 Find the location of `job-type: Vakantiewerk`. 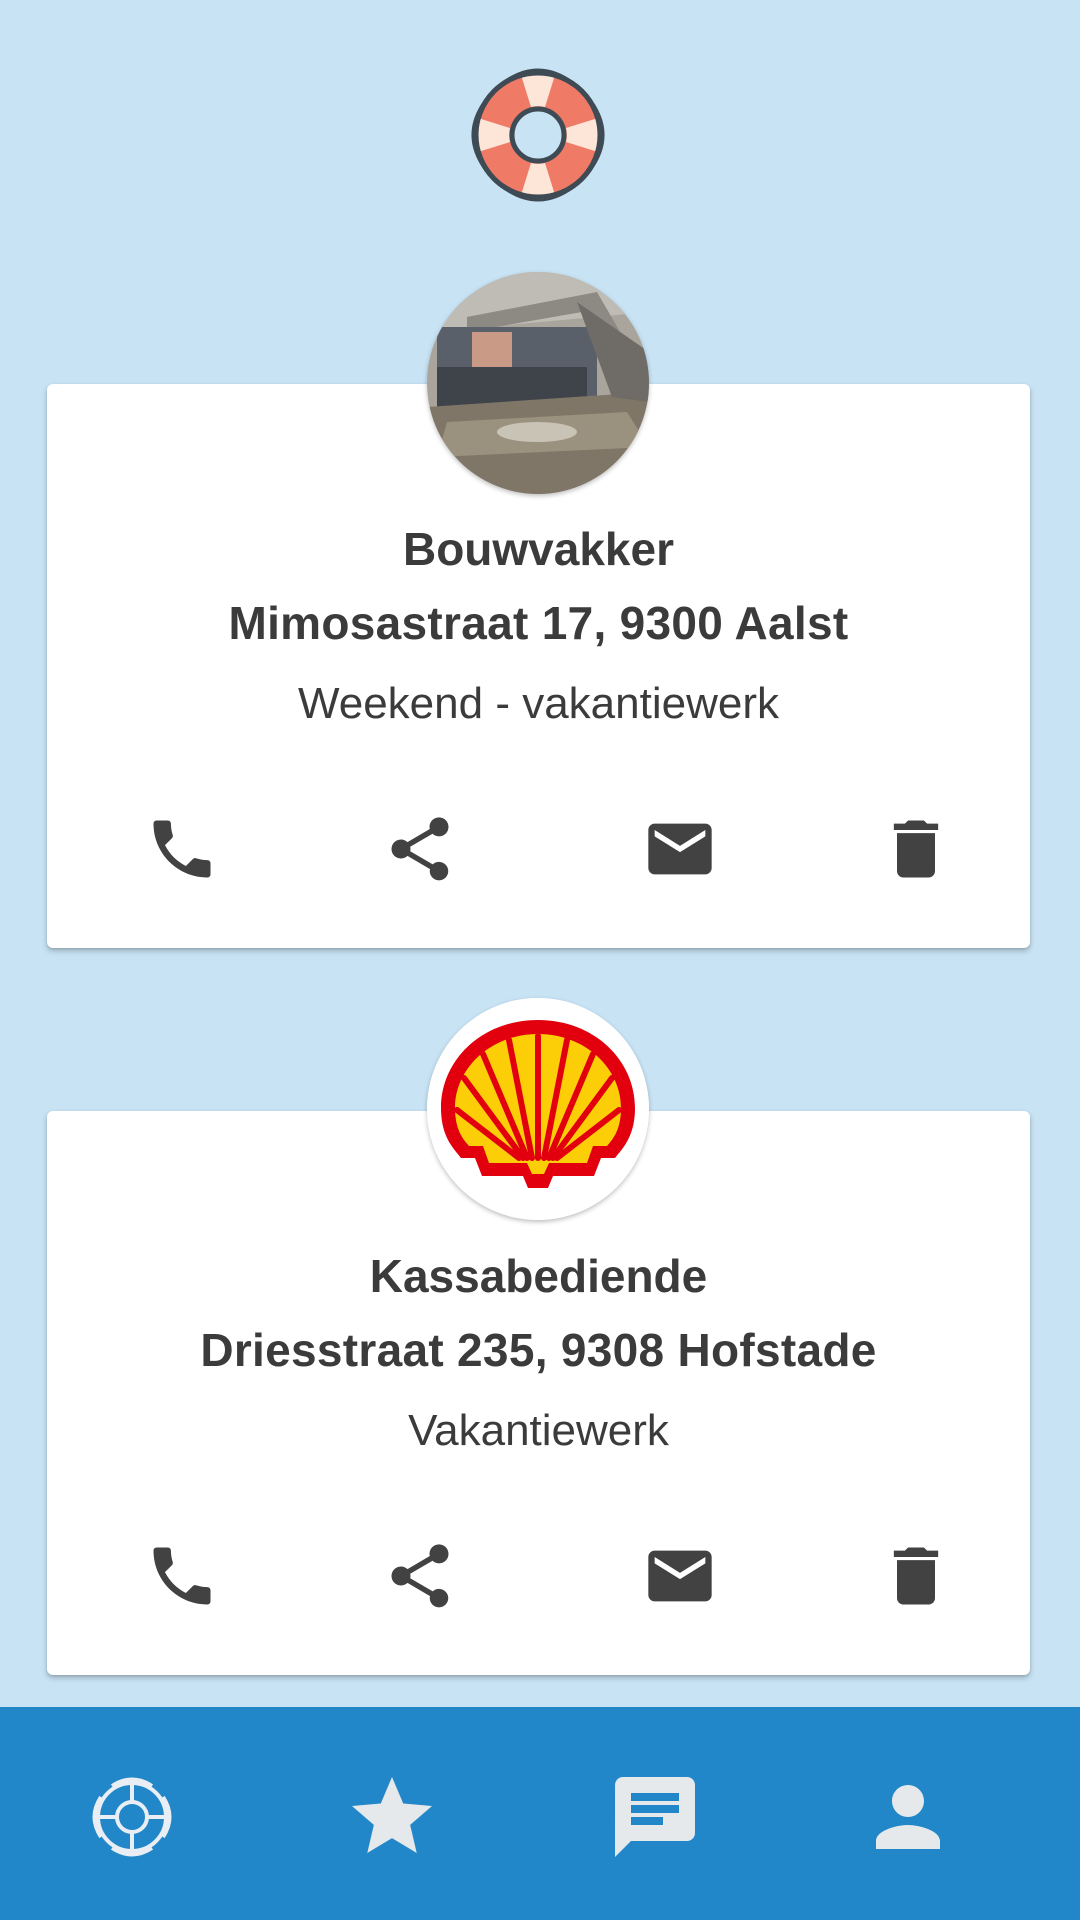

job-type: Vakantiewerk is located at coordinates (538, 1430).